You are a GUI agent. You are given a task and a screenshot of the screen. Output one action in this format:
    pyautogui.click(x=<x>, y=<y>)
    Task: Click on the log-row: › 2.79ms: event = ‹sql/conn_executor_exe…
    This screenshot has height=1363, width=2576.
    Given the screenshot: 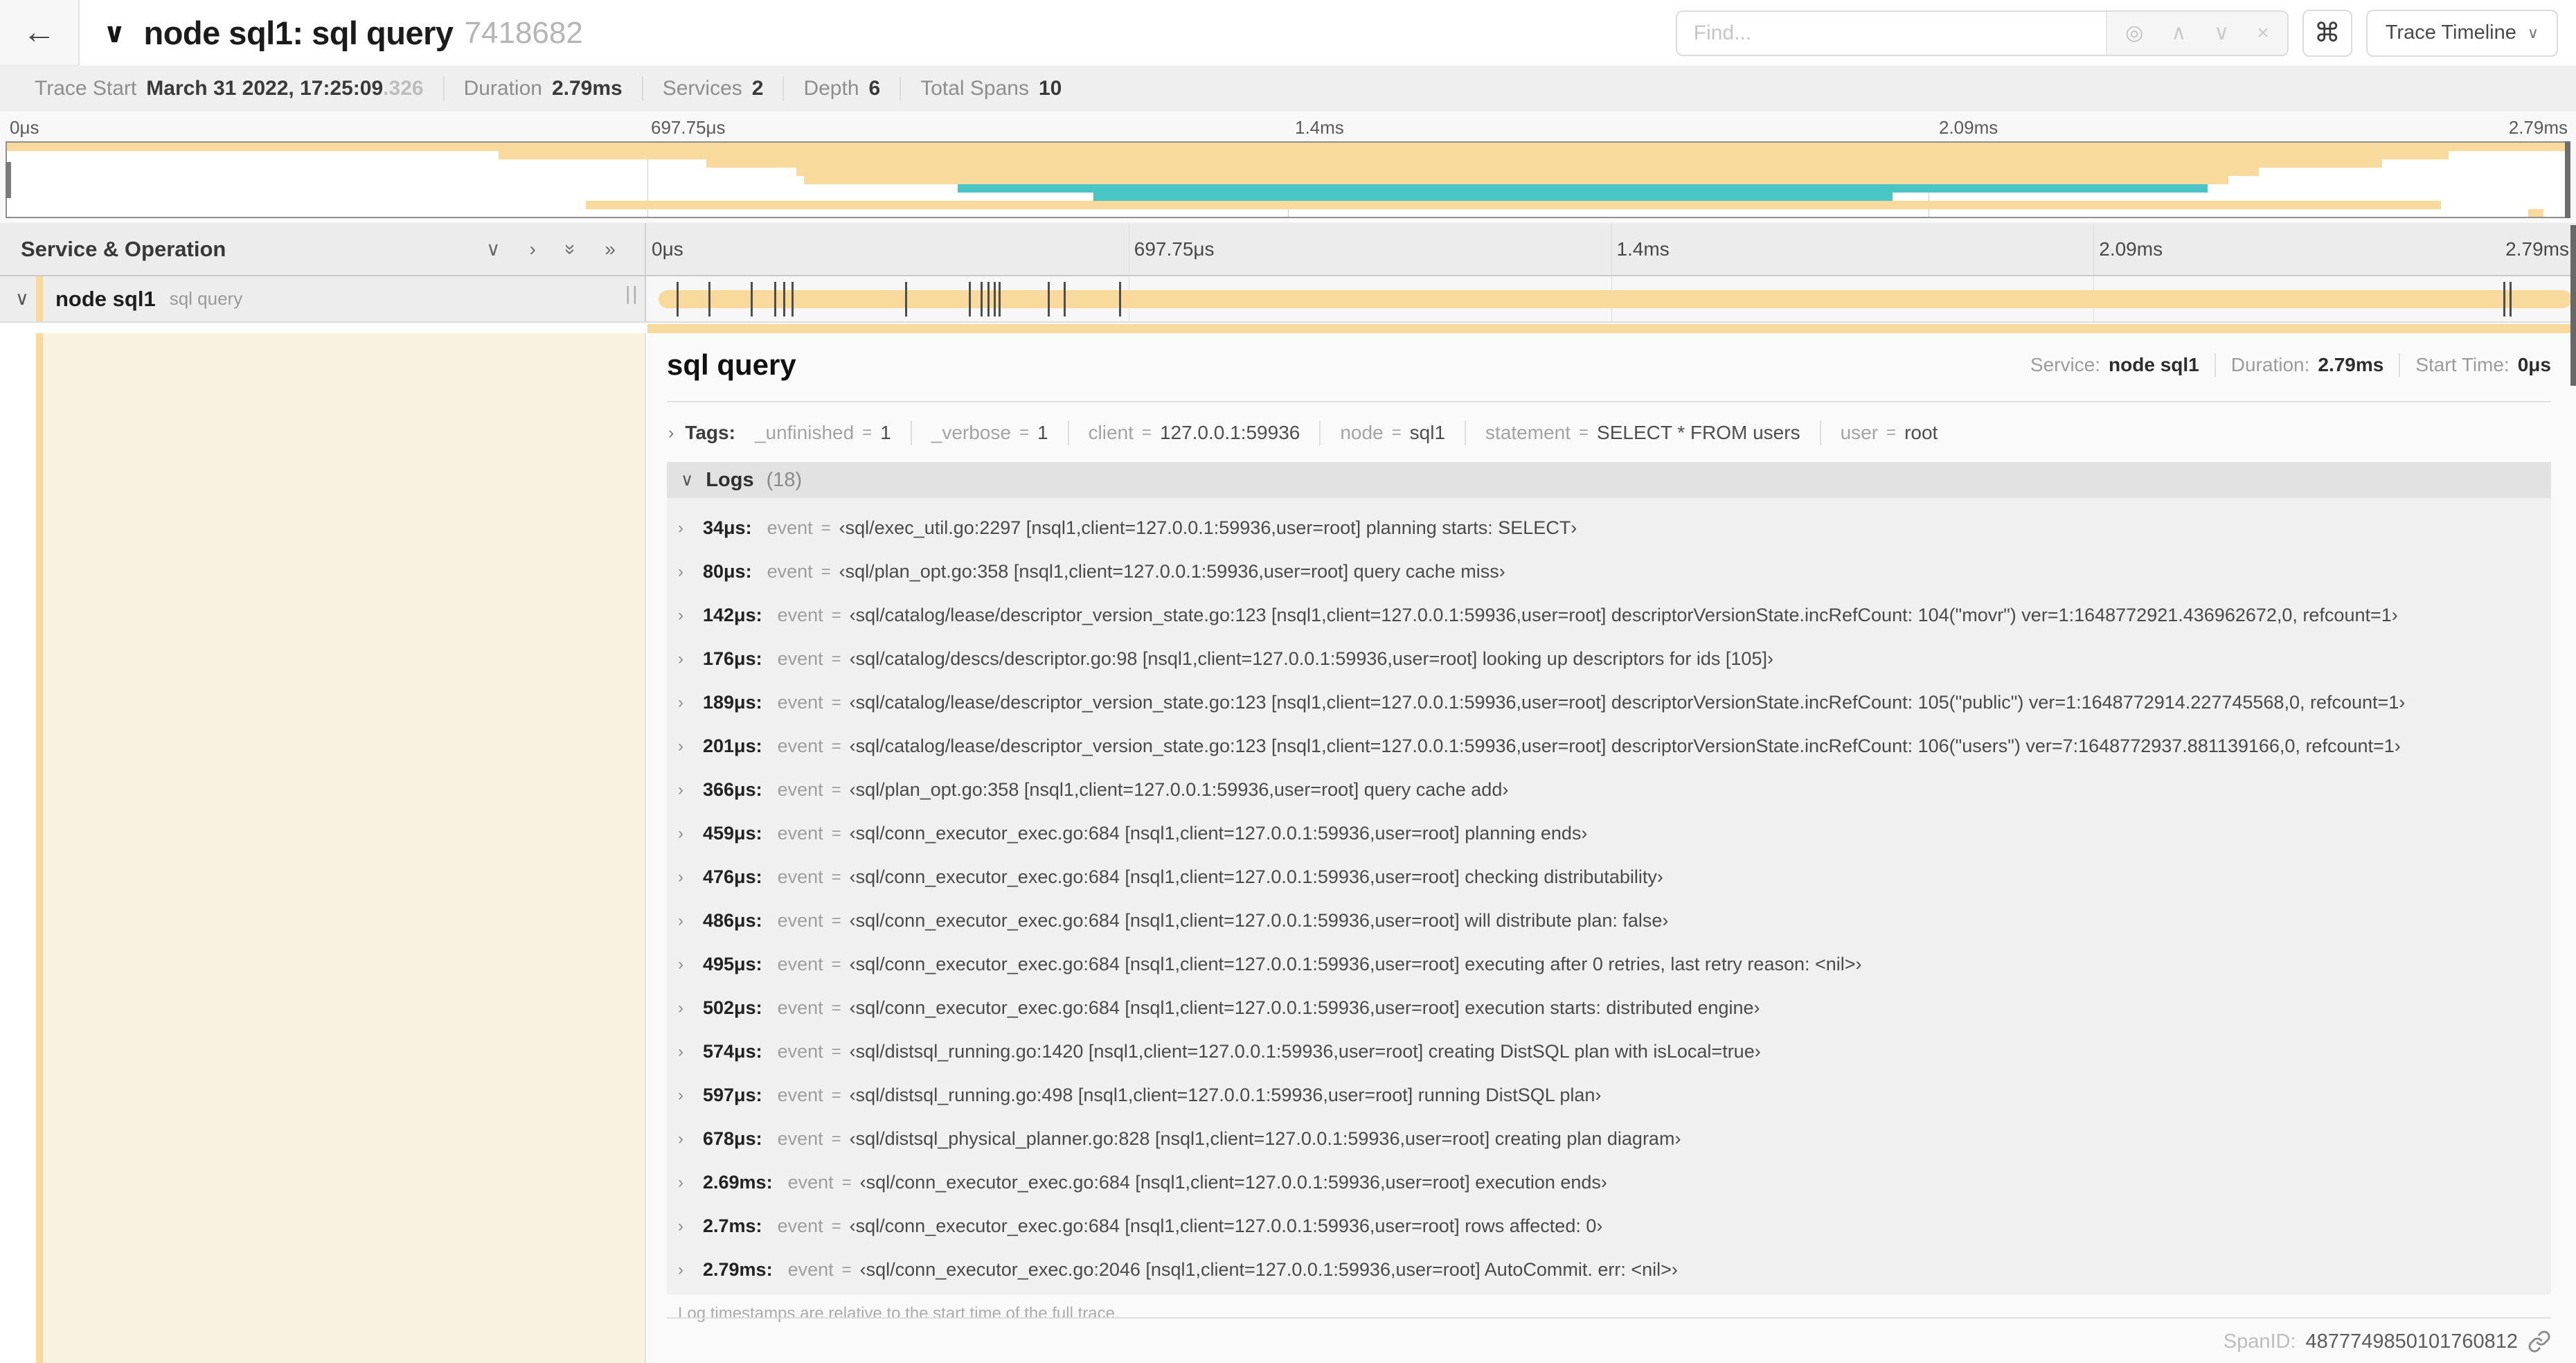 What is the action you would take?
    pyautogui.click(x=1609, y=1270)
    